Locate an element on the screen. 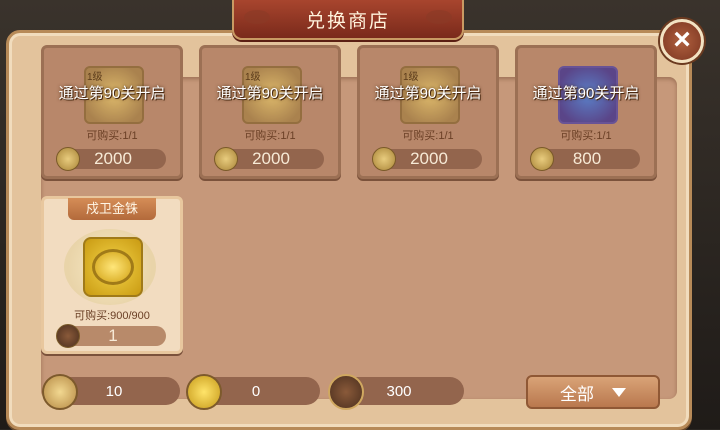 This screenshot has height=430, width=720. buy-limit: 可购买:900/900 is located at coordinates (112, 316).